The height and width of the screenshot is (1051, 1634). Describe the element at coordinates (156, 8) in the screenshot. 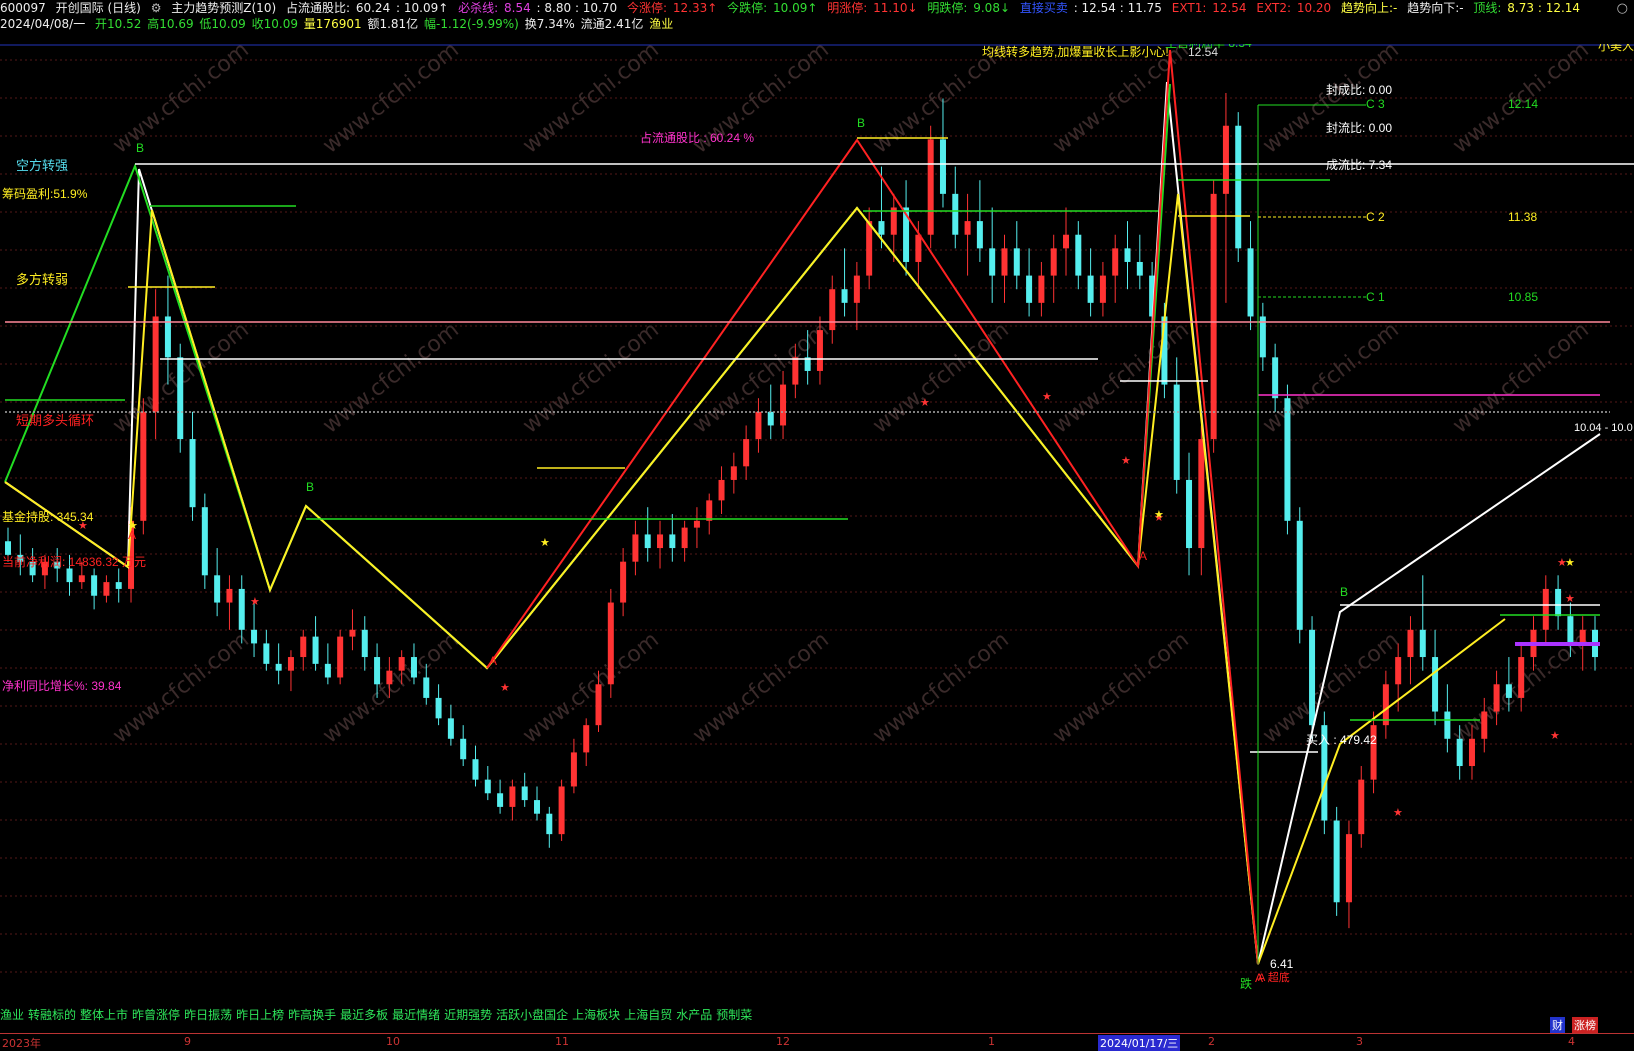

I see `settings-icon: ⚙` at that location.